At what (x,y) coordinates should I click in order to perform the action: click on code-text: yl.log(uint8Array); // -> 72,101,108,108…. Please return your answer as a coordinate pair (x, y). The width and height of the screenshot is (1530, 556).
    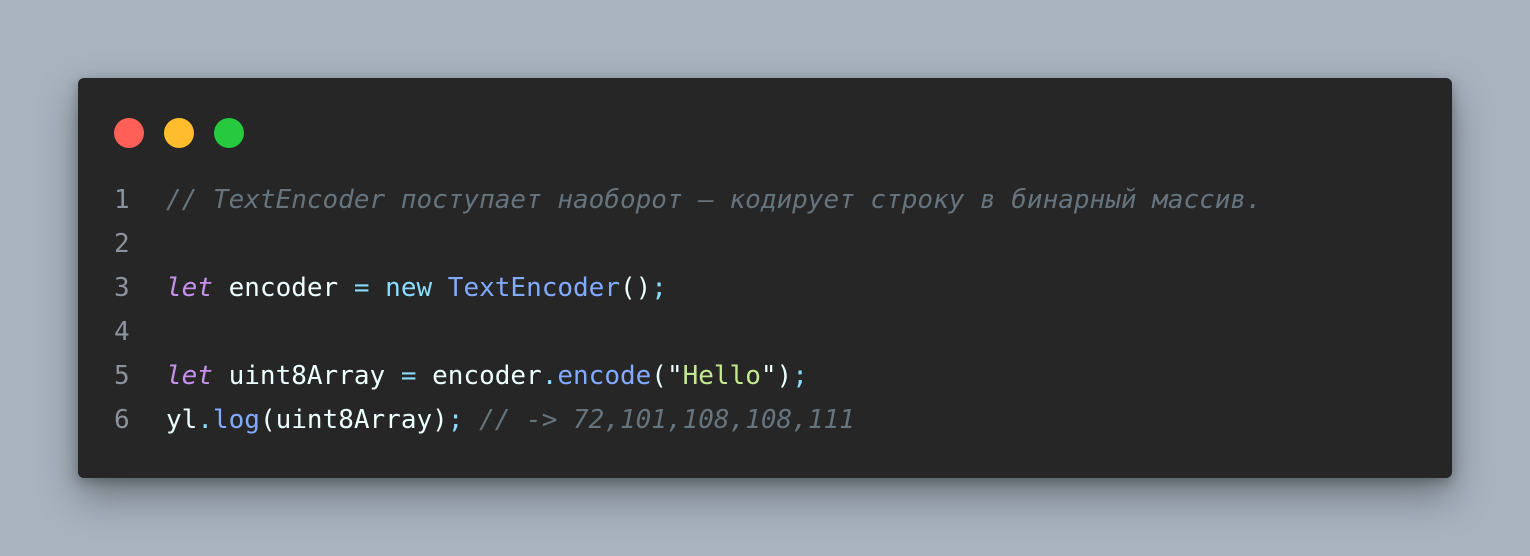
    Looking at the image, I should click on (510, 420).